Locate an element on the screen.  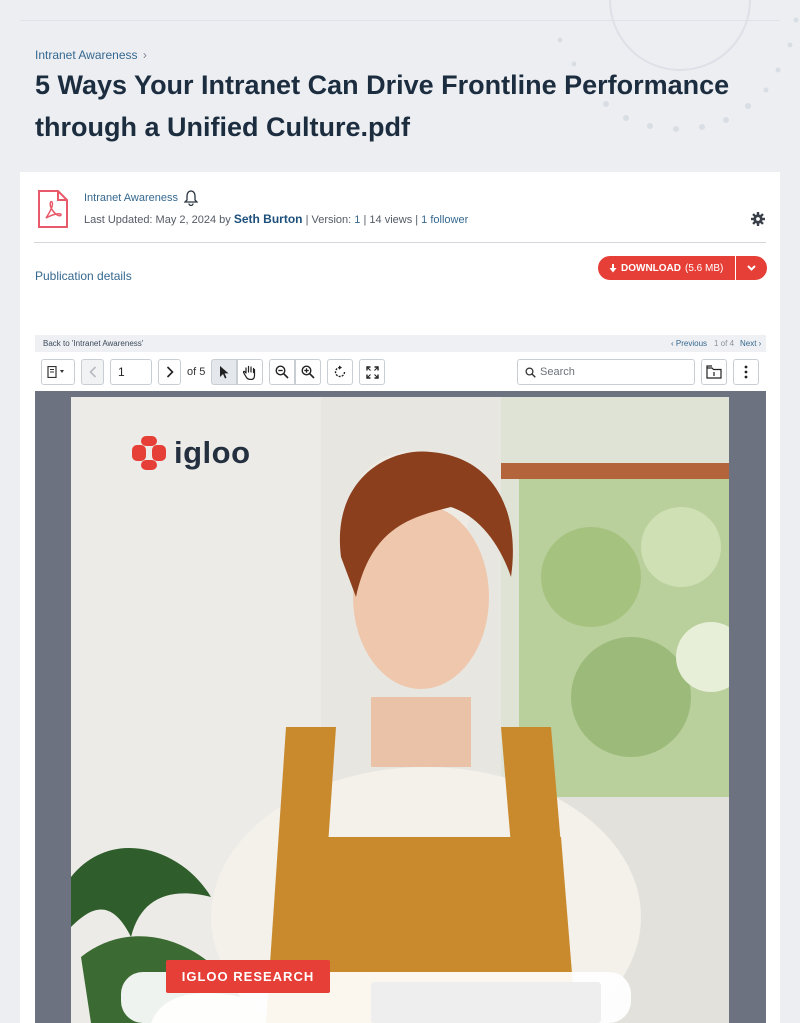
publication-details-link: Publication details is located at coordinates (83, 276).